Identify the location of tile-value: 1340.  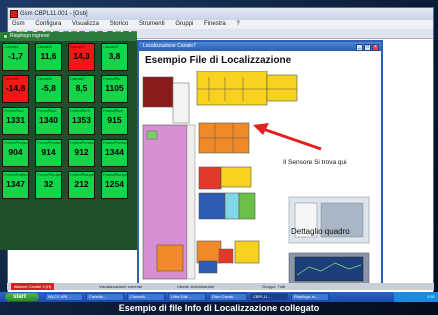
(48, 120).